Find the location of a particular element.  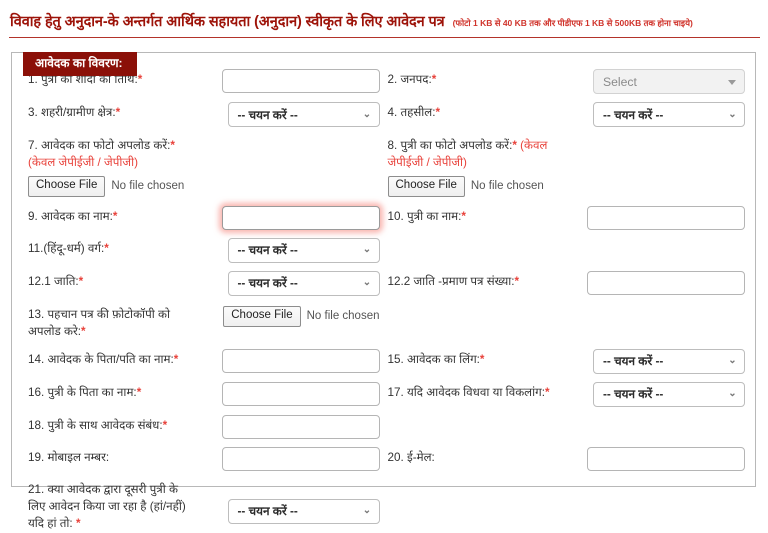

field-group-applicant-name: 9. आवेदक का नाम:* is located at coordinates (201, 217).